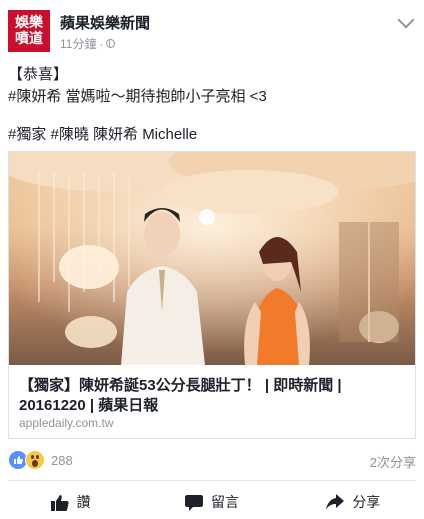  Describe the element at coordinates (406, 20) in the screenshot. I see `chevron-down-icon` at that location.